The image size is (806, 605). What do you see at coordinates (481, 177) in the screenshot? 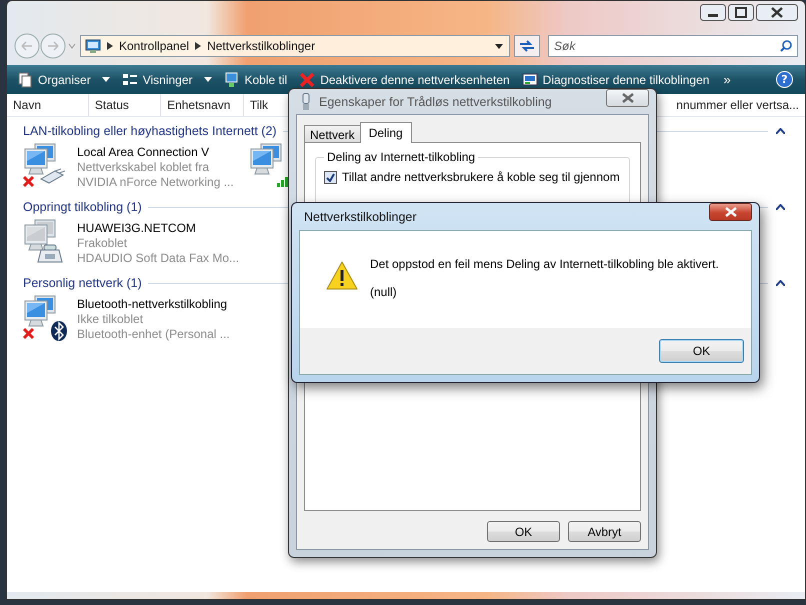
I see `checkbox-label: Tillat andre nettverksbrukere å koble seg til gjennom` at bounding box center [481, 177].